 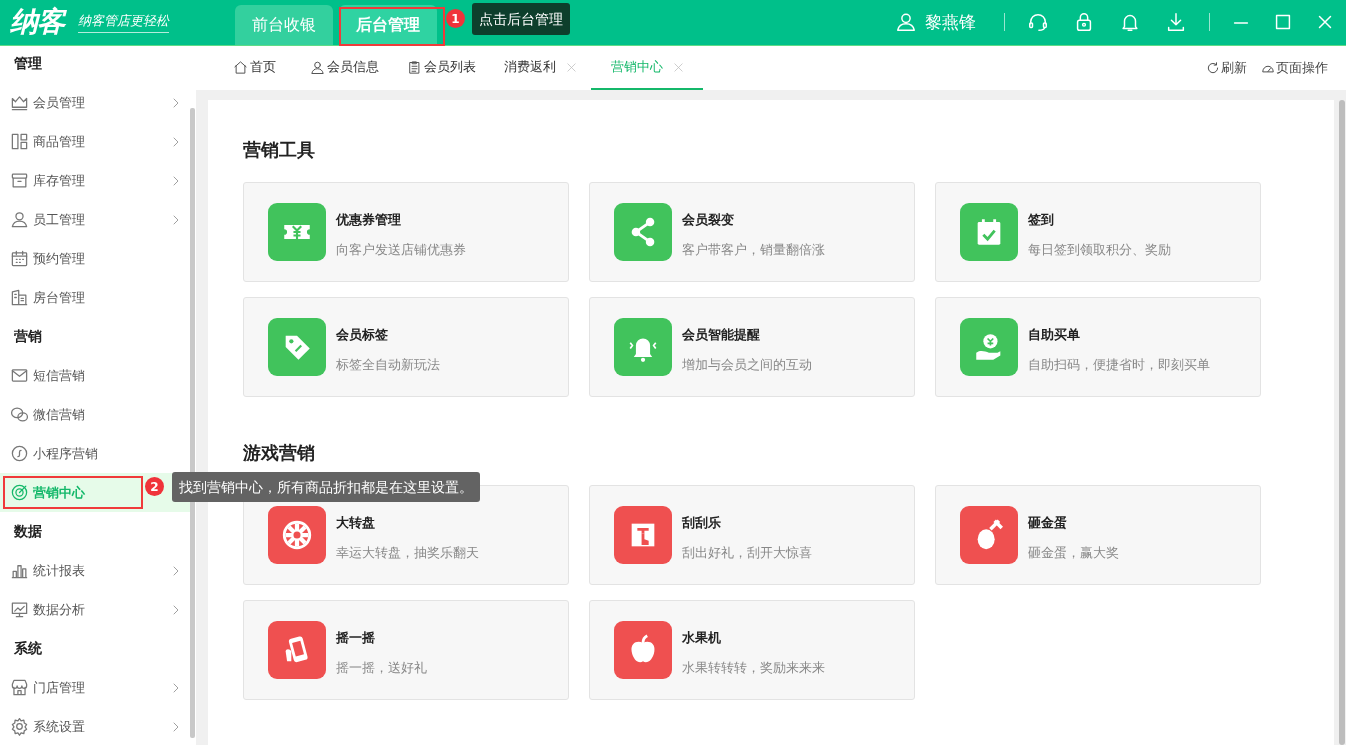 I want to click on tool-title: 会员裂变, so click(x=708, y=220).